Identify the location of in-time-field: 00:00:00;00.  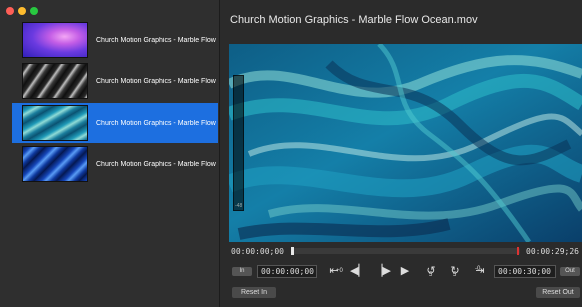
(287, 271).